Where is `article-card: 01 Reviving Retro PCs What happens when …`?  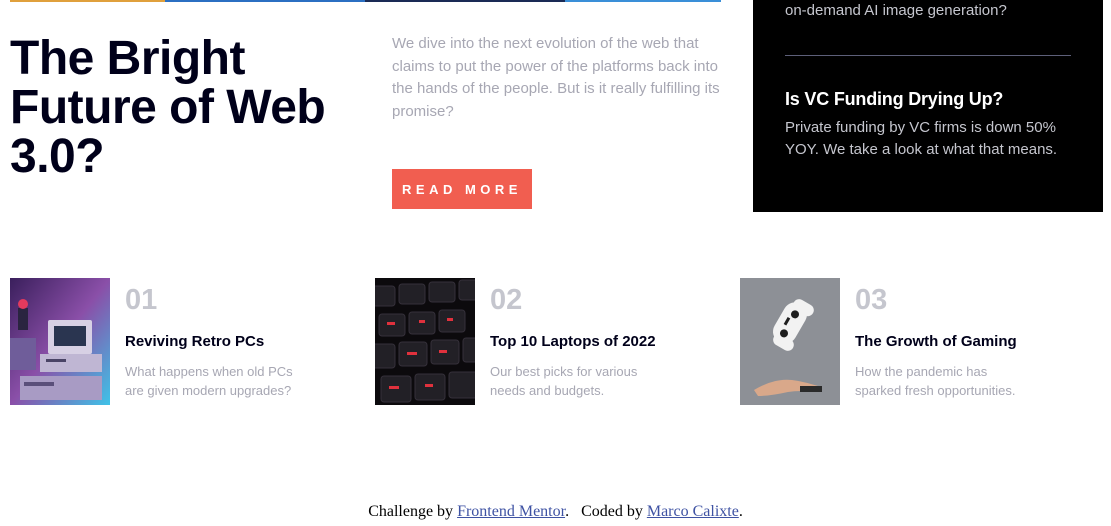
article-card: 01 Reviving Retro PCs What happens when … is located at coordinates (180, 341).